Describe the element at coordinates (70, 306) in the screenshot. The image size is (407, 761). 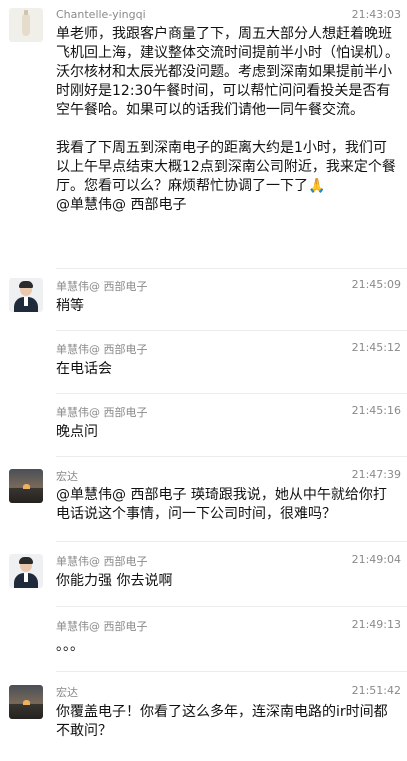
I see `message-text: 稍等` at that location.